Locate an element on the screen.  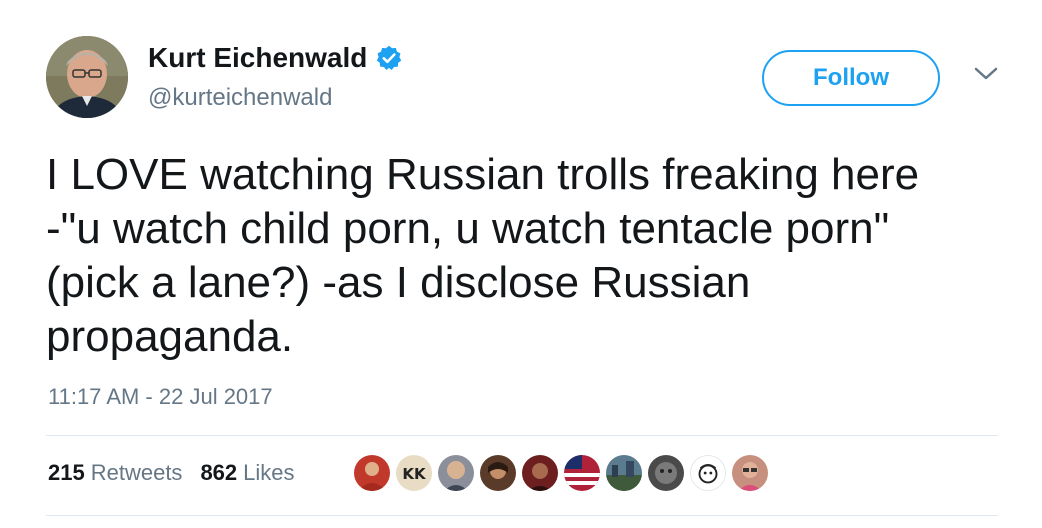
display-name: Kurt Eichenwald is located at coordinates (257, 58).